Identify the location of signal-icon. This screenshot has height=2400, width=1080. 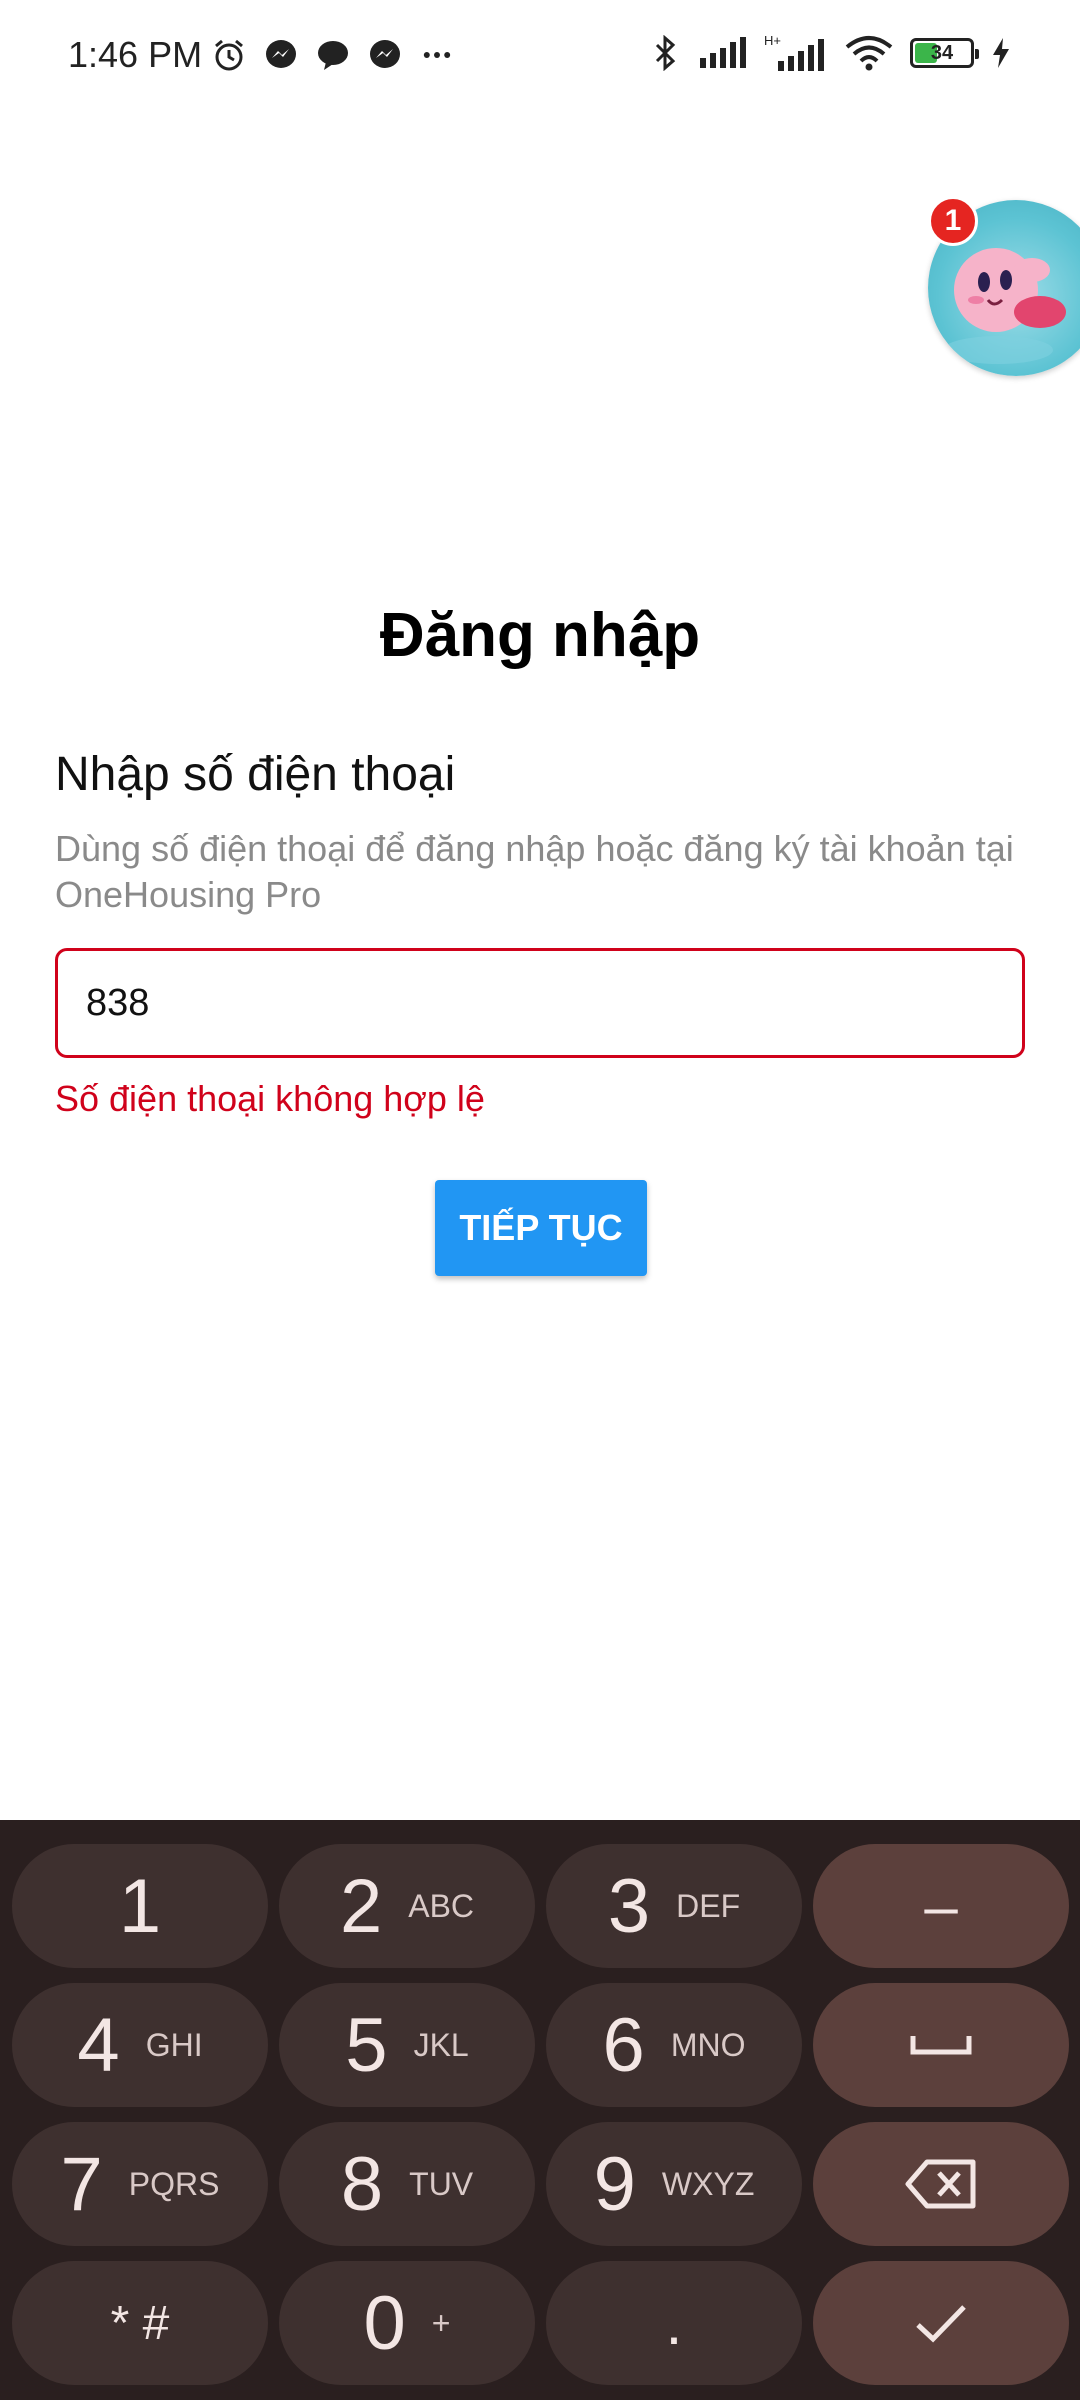
(723, 53).